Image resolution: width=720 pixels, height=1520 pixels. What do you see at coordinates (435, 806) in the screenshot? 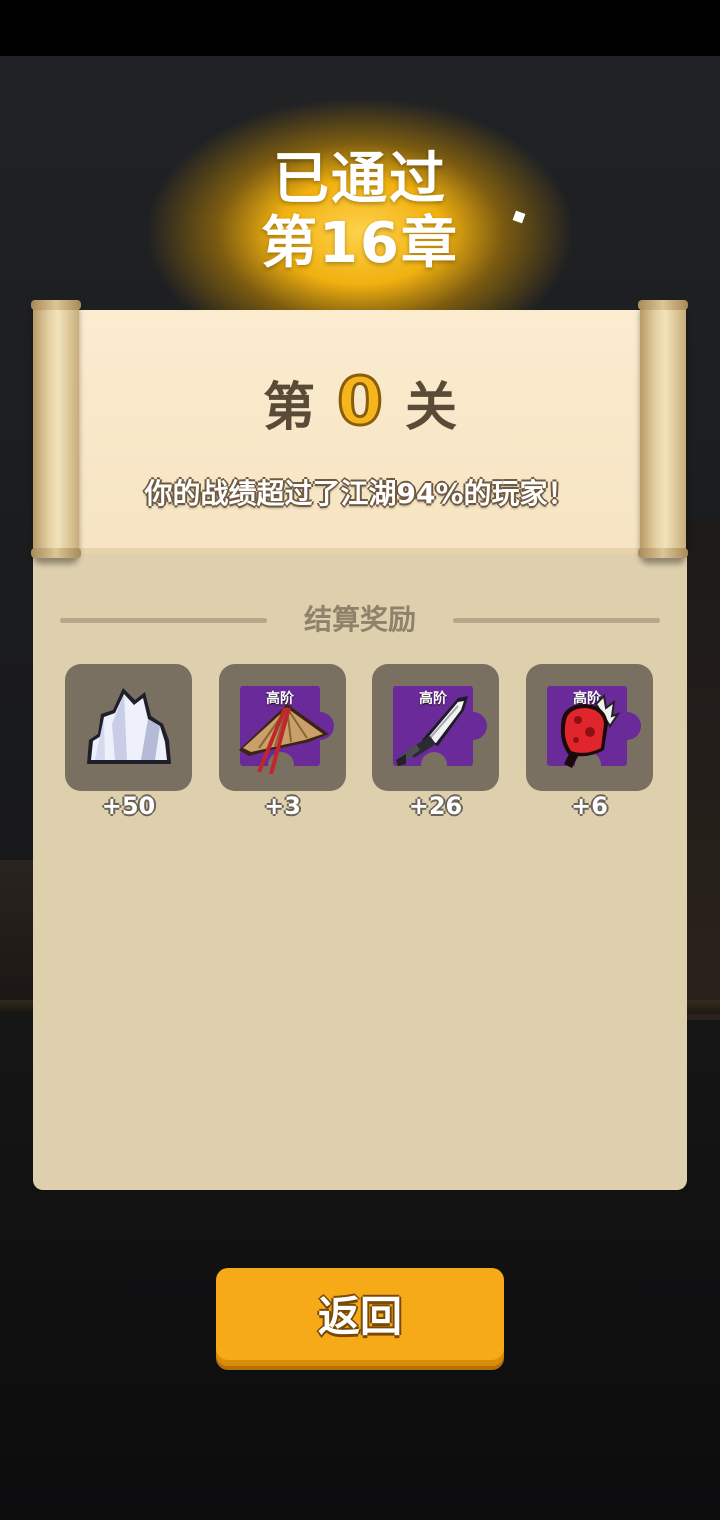
I see `reward-count: +26` at bounding box center [435, 806].